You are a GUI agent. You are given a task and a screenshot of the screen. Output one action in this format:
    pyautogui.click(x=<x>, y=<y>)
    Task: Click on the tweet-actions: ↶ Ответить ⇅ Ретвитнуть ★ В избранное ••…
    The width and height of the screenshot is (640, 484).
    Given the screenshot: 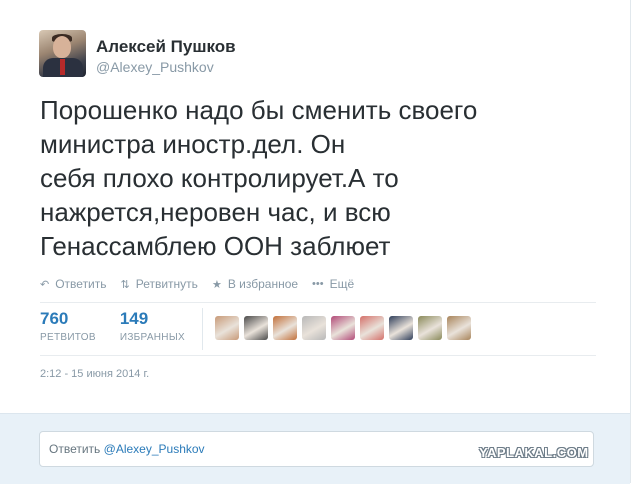 What is the action you would take?
    pyautogui.click(x=204, y=284)
    